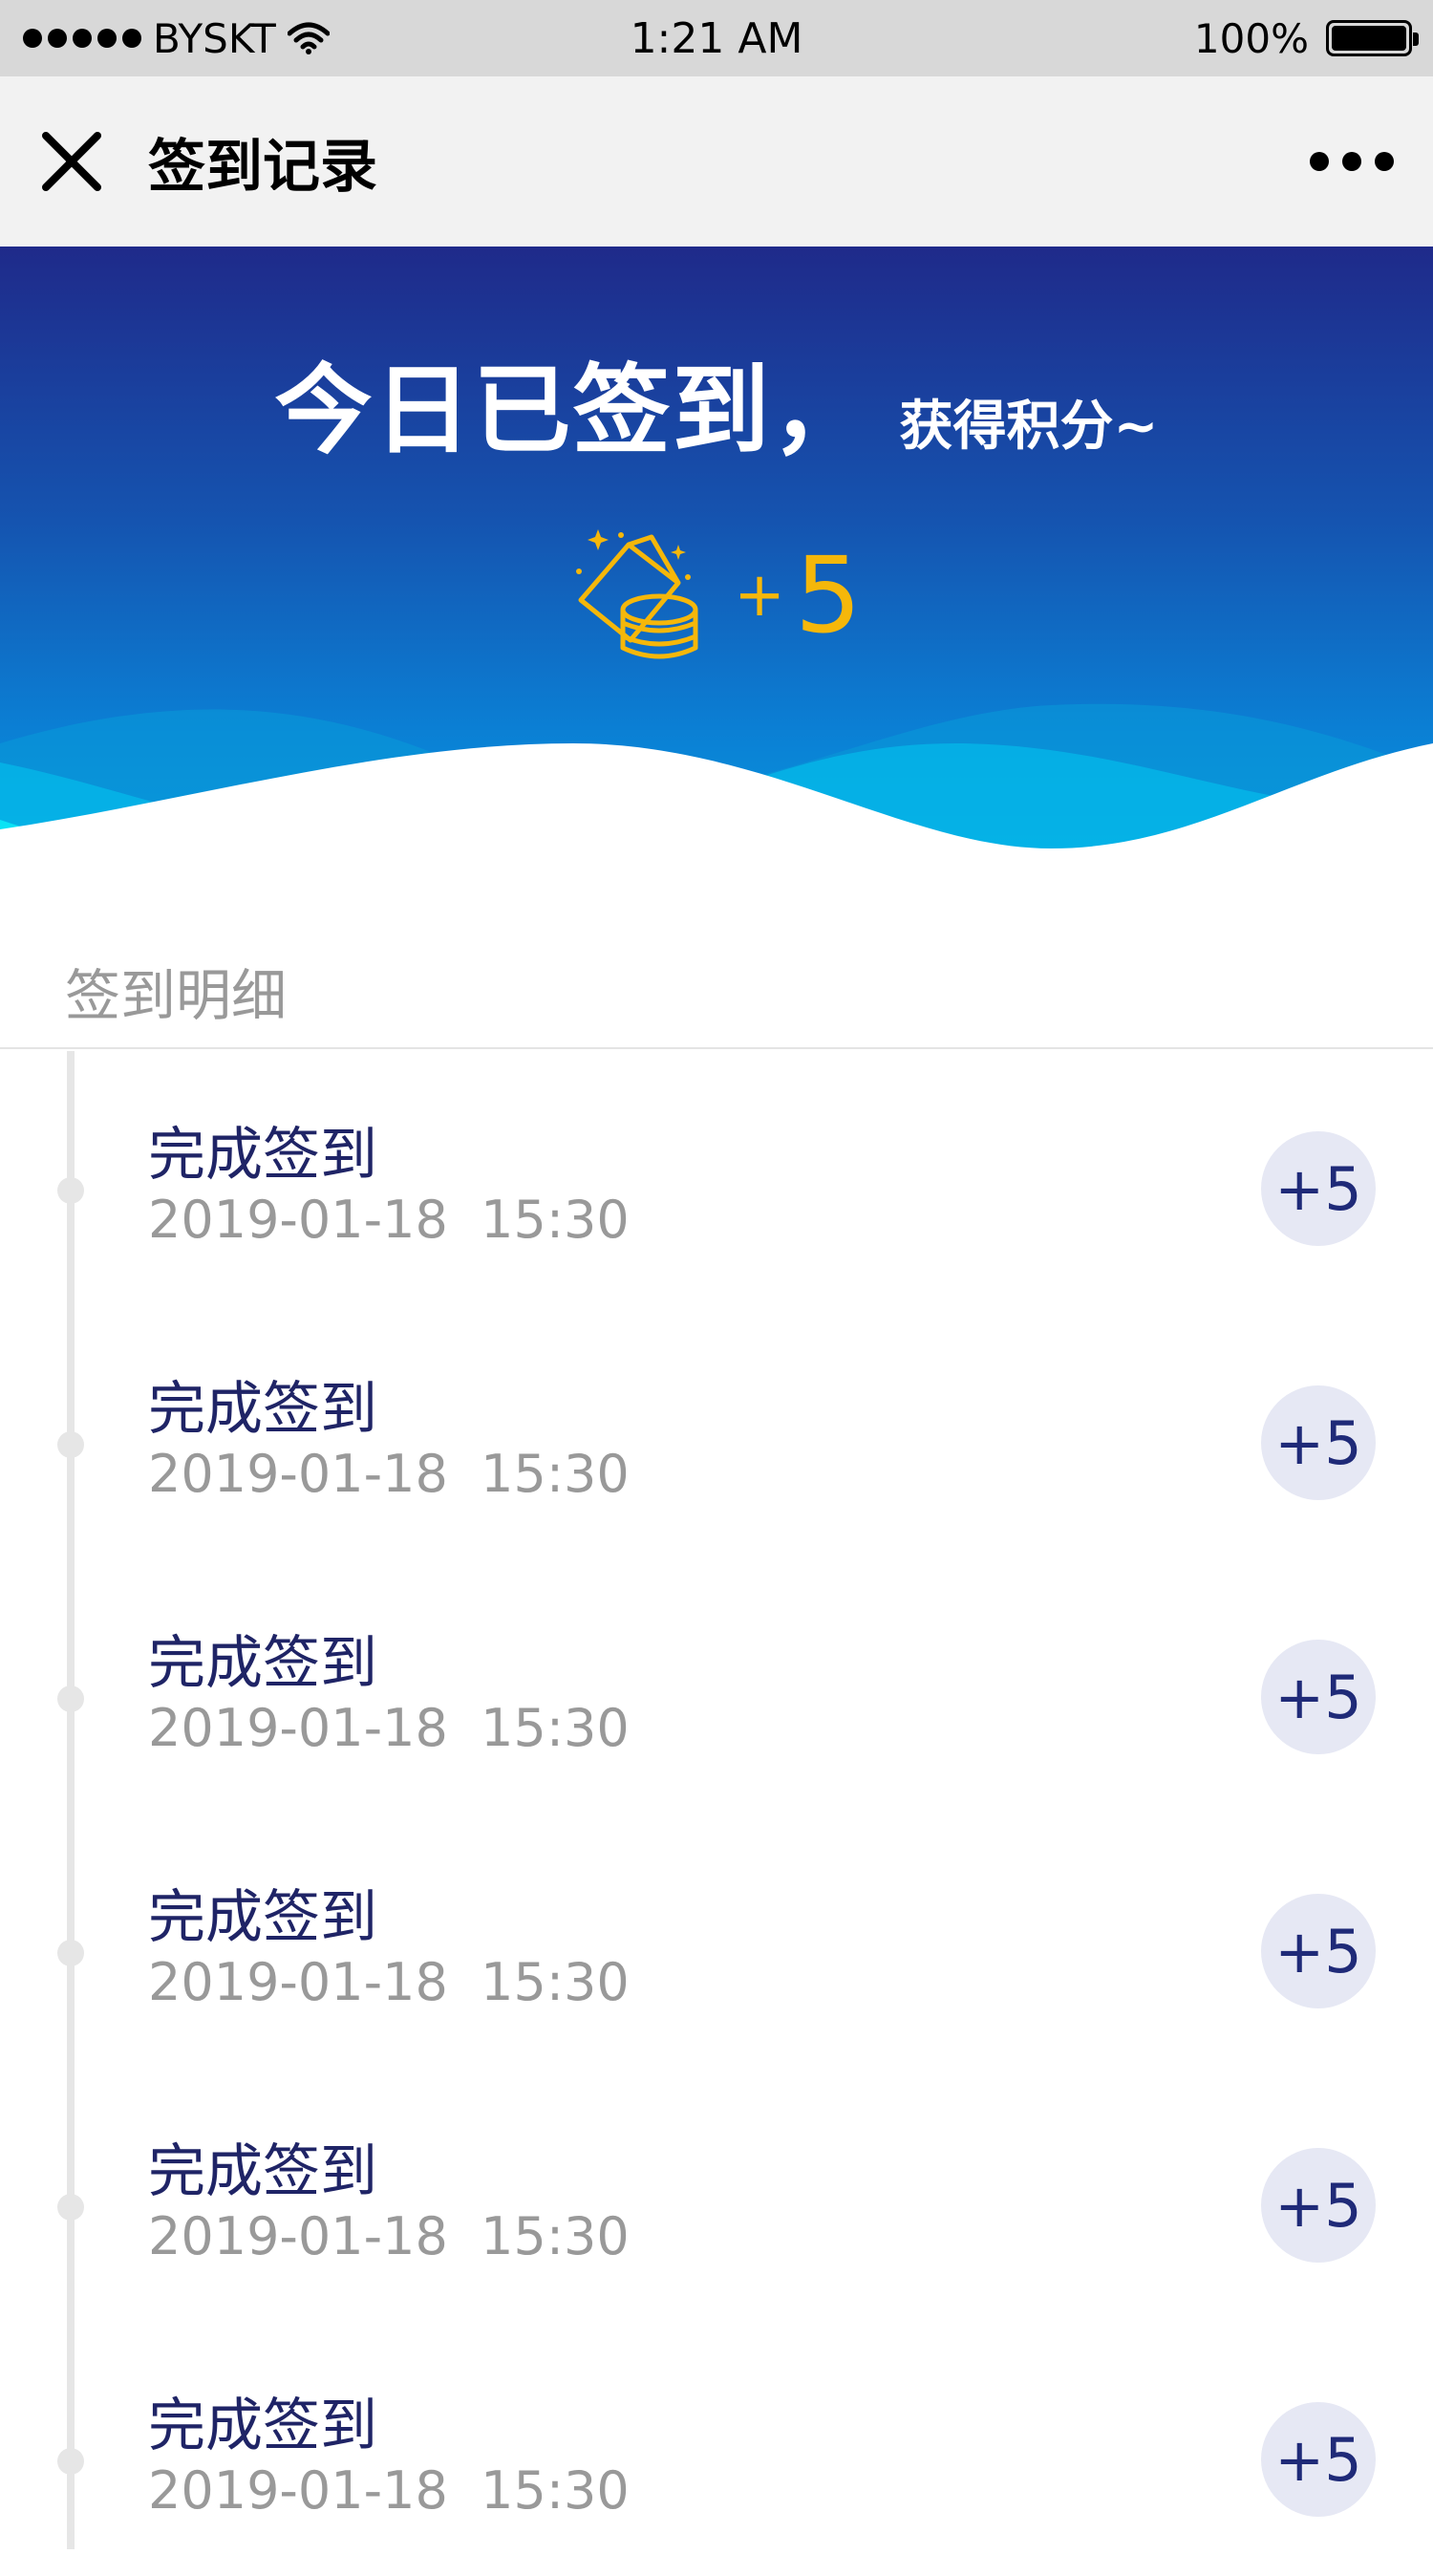 The width and height of the screenshot is (1433, 2576). What do you see at coordinates (717, 818) in the screenshot?
I see `wave-decoration` at bounding box center [717, 818].